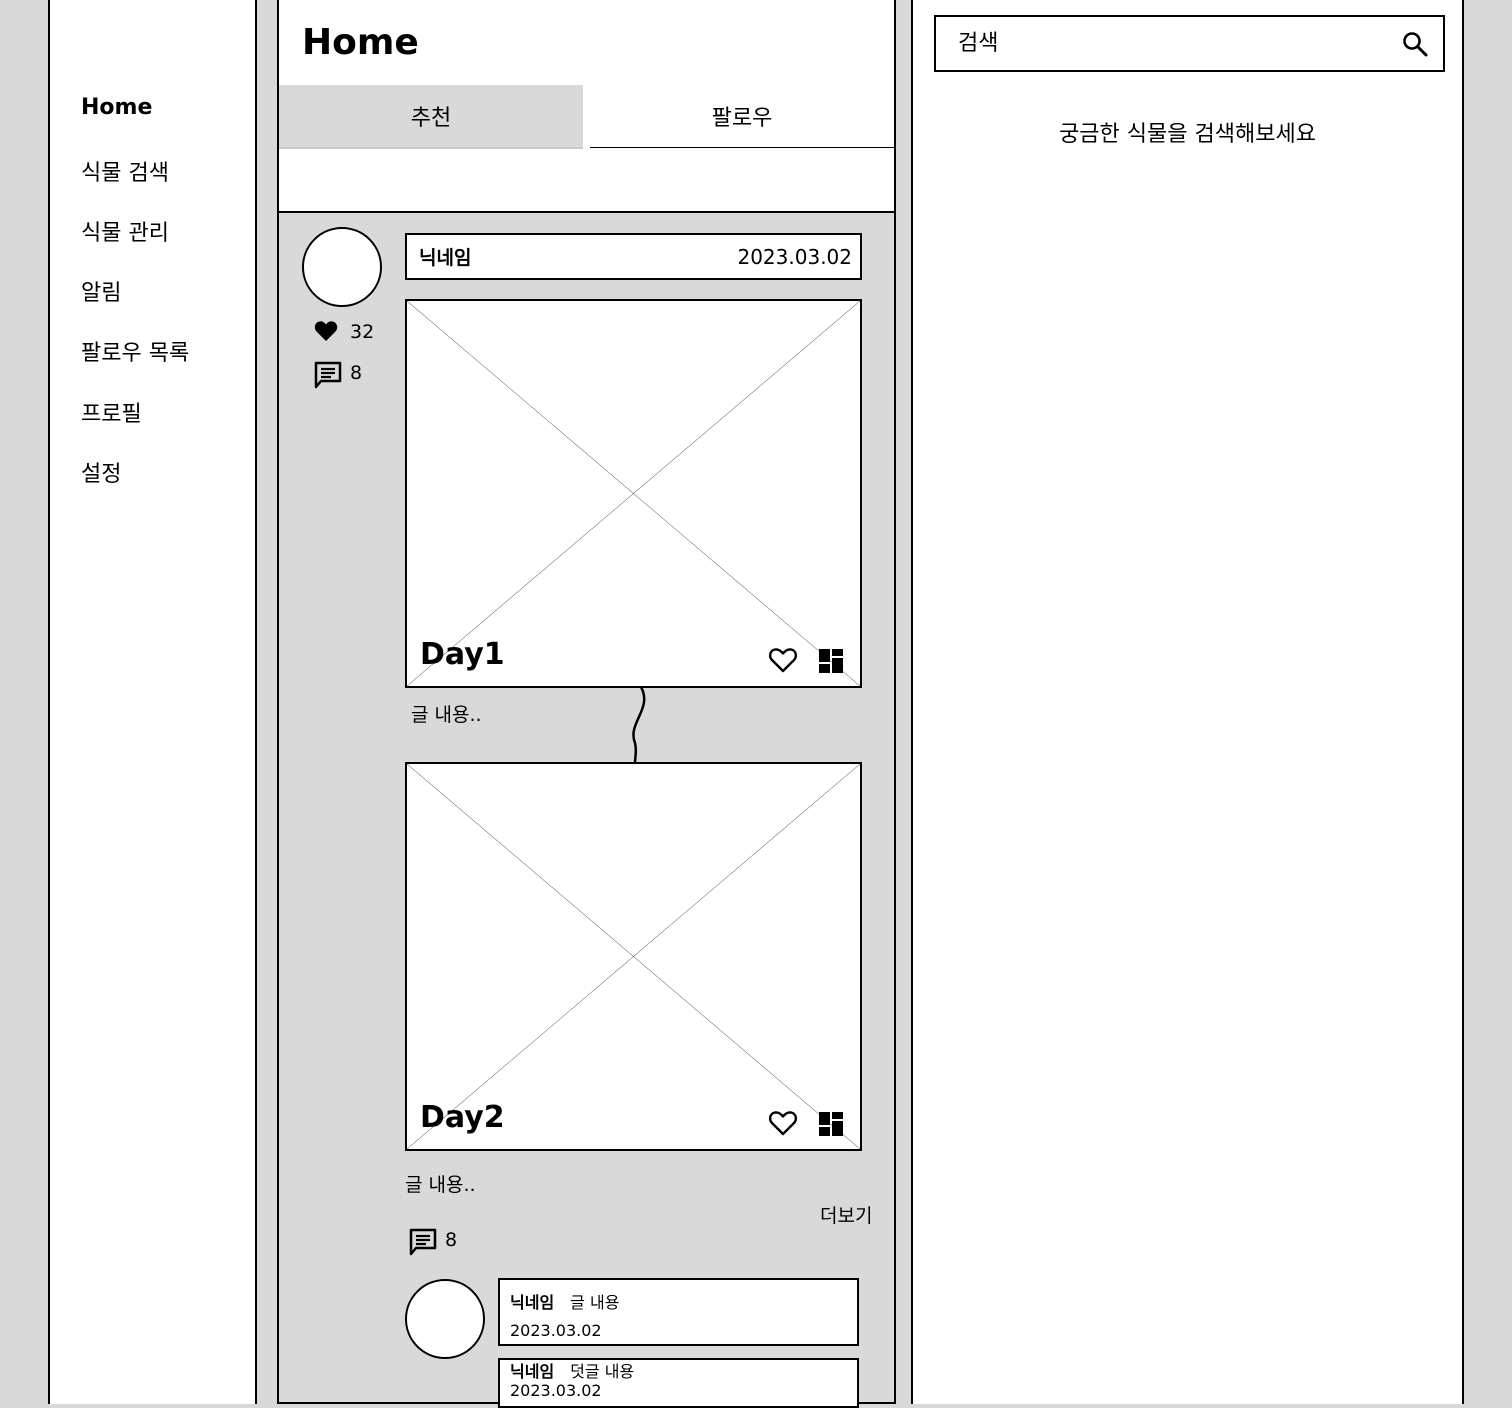 The height and width of the screenshot is (1408, 1512). Describe the element at coordinates (639, 725) in the screenshot. I see `timeline-connector` at that location.